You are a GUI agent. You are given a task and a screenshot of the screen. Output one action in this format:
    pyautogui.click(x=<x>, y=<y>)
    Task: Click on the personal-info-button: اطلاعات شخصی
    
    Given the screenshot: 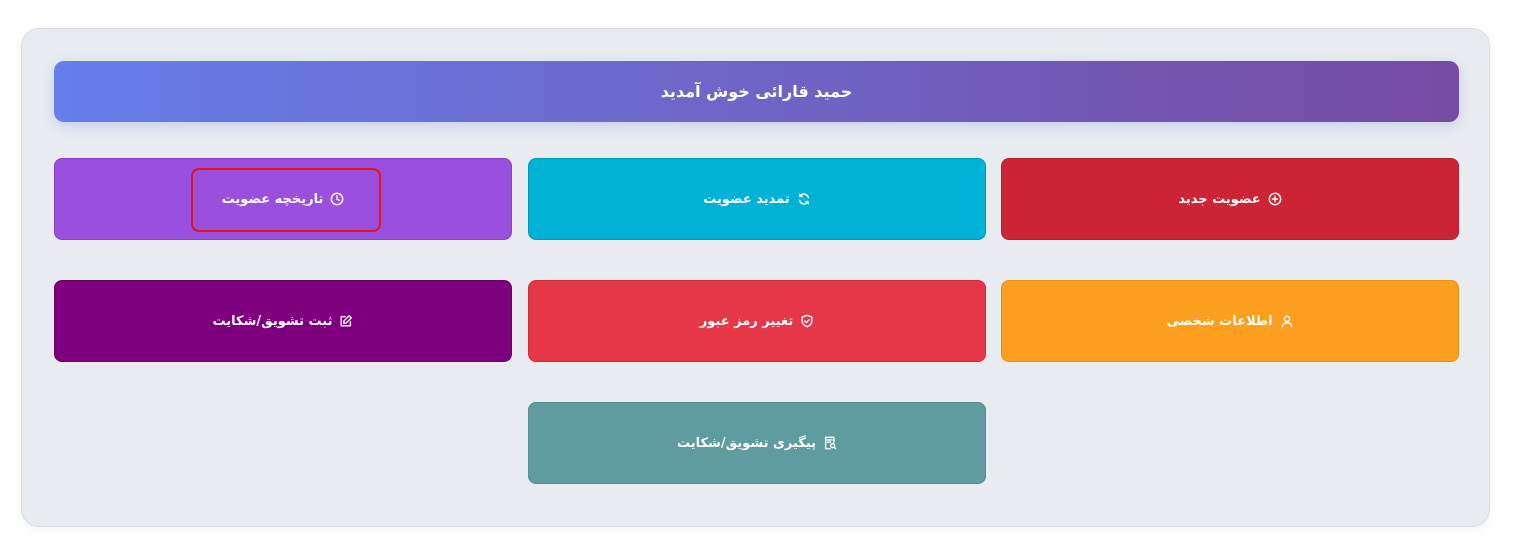 What is the action you would take?
    pyautogui.click(x=1230, y=321)
    